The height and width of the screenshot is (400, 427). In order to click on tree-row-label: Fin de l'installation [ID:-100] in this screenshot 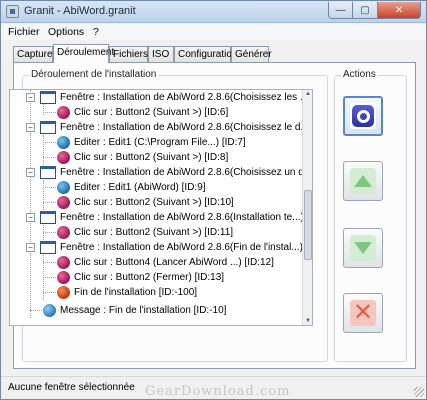, I will do `click(136, 292)`.